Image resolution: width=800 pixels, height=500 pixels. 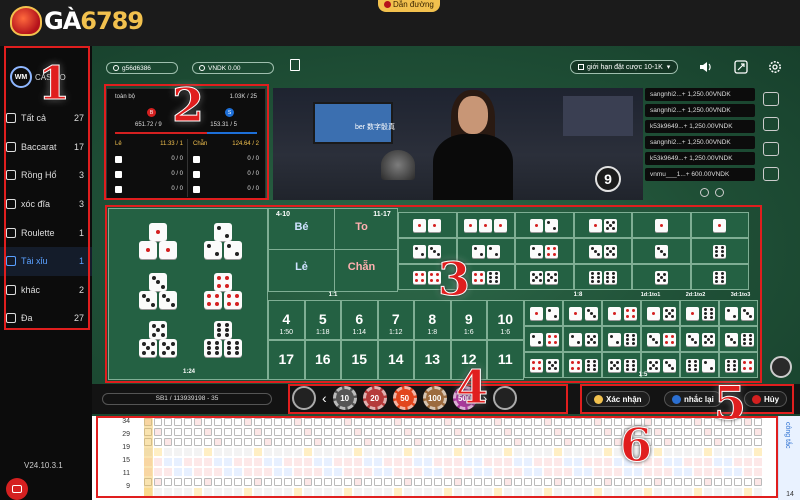 What do you see at coordinates (775, 67) in the screenshot?
I see `settings-gear-icon` at bounding box center [775, 67].